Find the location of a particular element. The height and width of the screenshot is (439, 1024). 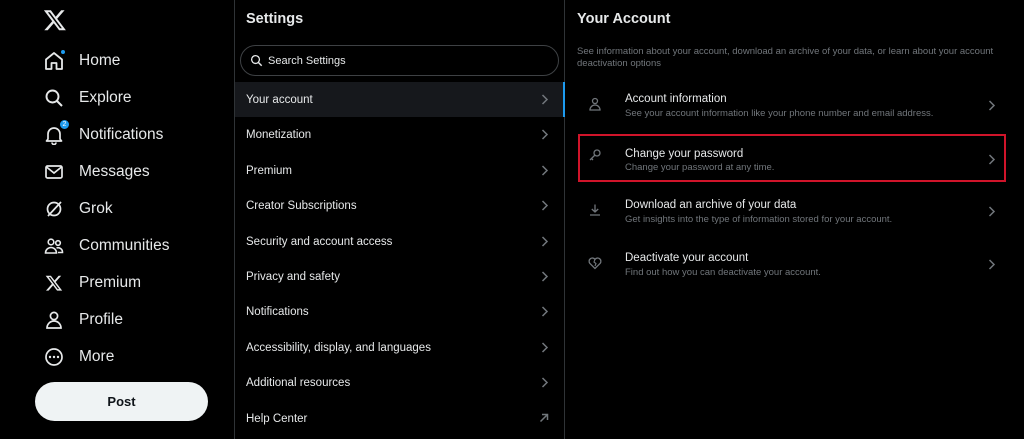

settings-item-label: Additional resources is located at coordinates (298, 382).